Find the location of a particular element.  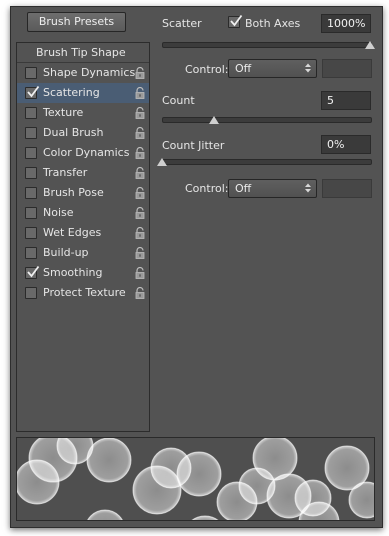

scatter-control-amount-field is located at coordinates (347, 68).